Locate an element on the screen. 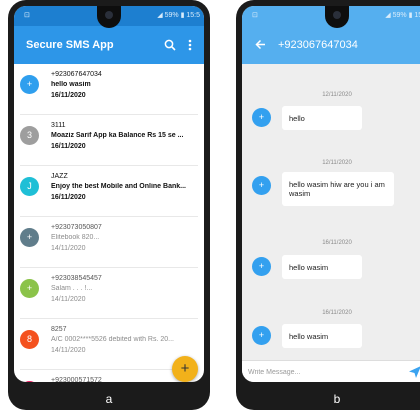 Image resolution: width=420 pixels, height=410 pixels. sender-address: +923038545457 is located at coordinates (76, 278).